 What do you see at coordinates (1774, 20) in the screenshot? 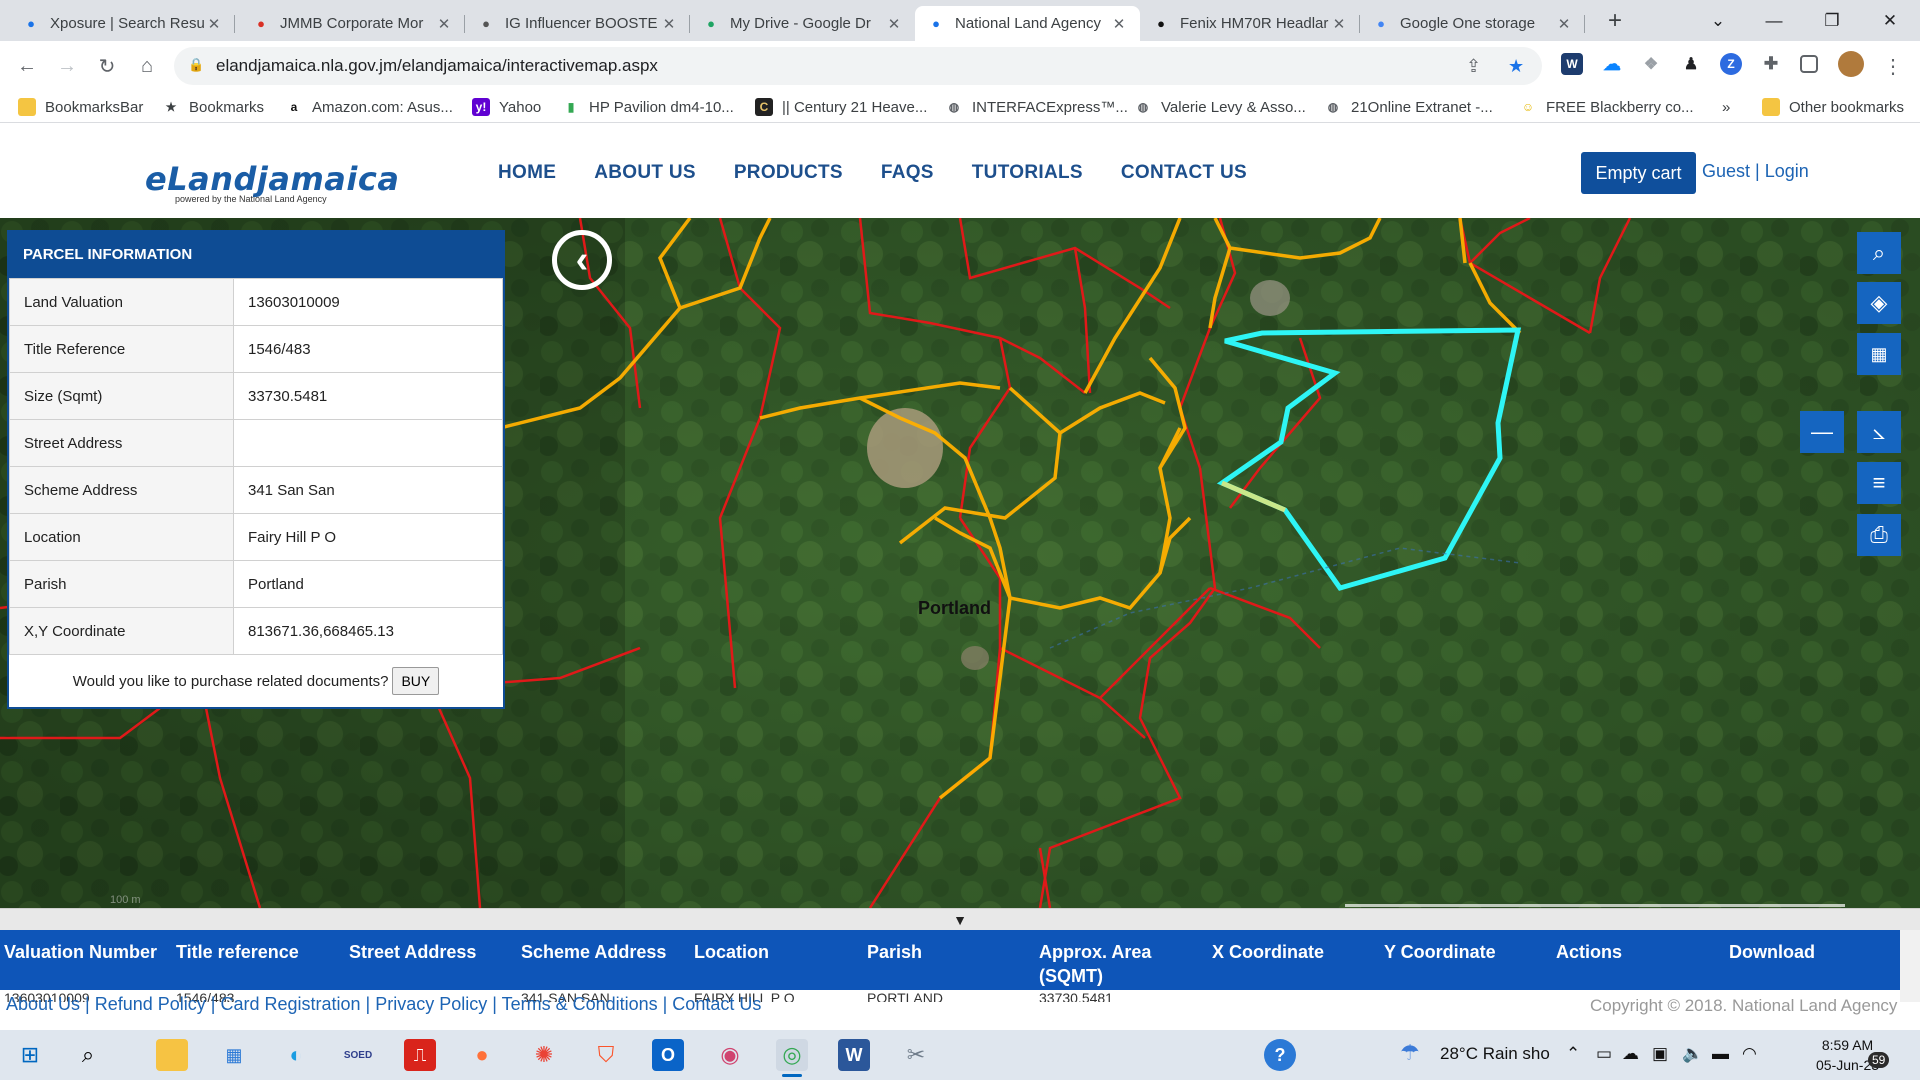
I see `minimize-button: —` at bounding box center [1774, 20].